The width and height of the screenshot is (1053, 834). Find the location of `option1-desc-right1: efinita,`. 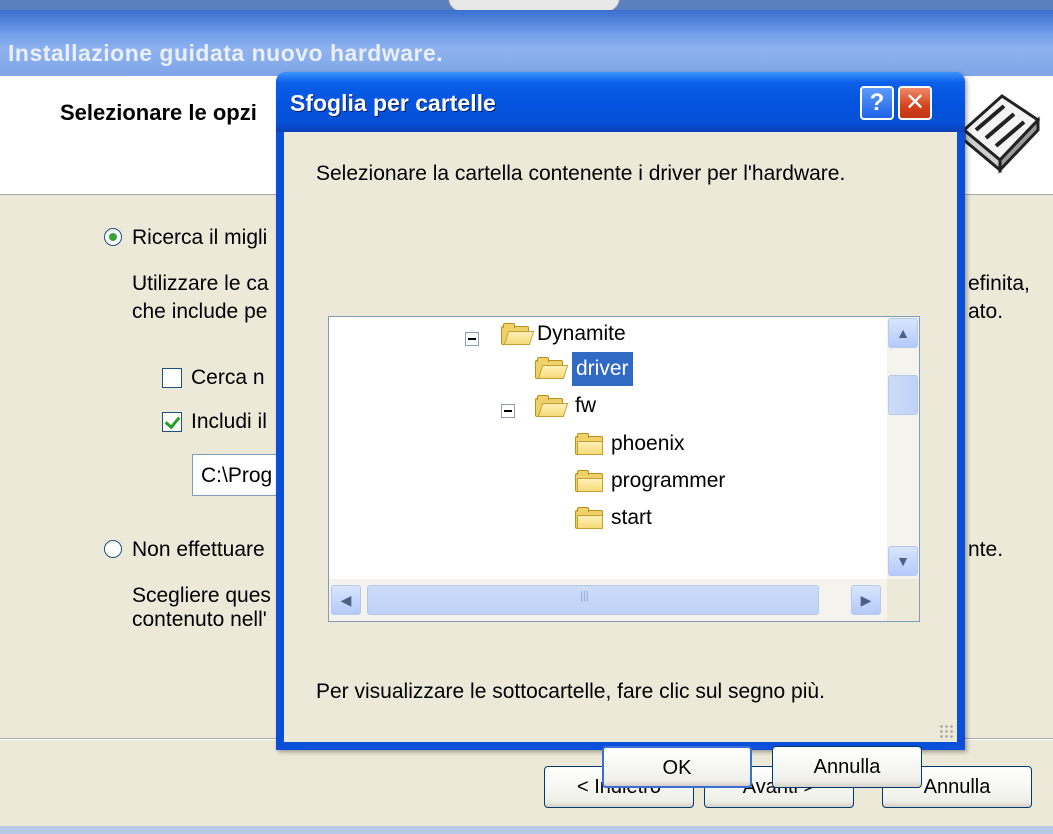

option1-desc-right1: efinita, is located at coordinates (999, 283).